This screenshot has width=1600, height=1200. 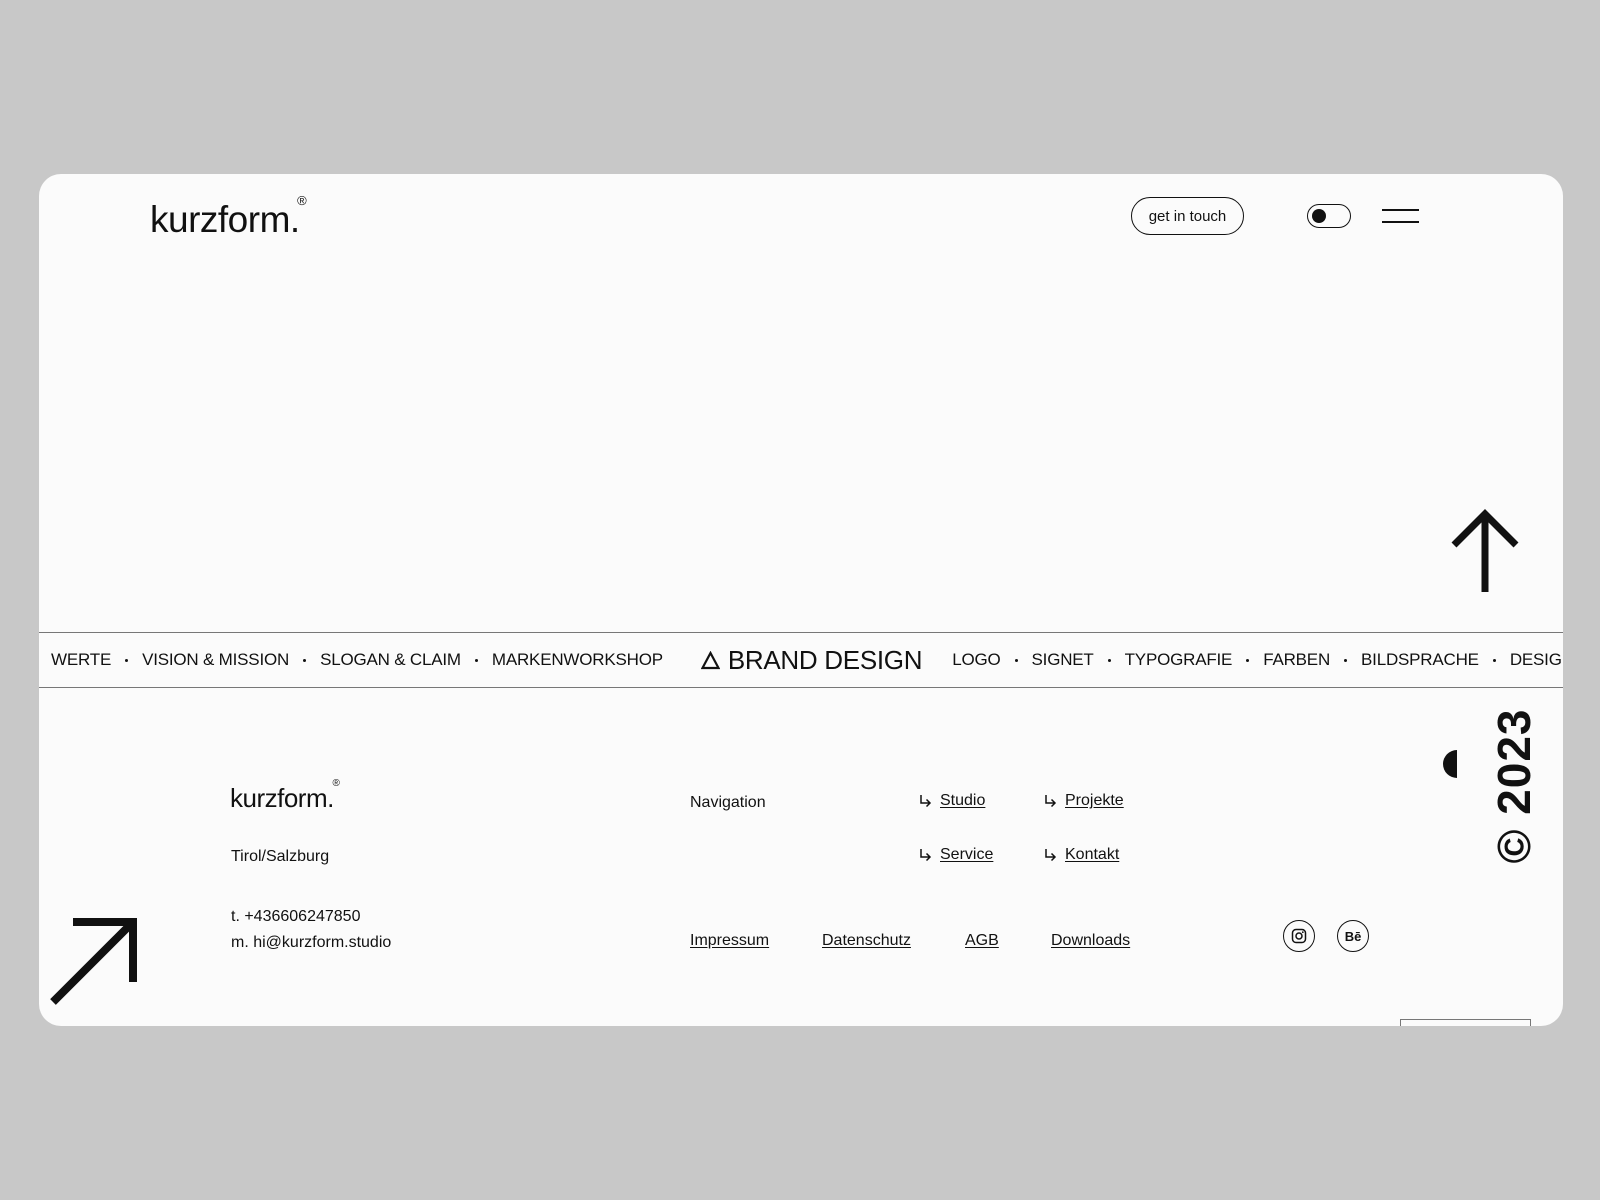 I want to click on arrow-up-right-icon, so click(x=95, y=960).